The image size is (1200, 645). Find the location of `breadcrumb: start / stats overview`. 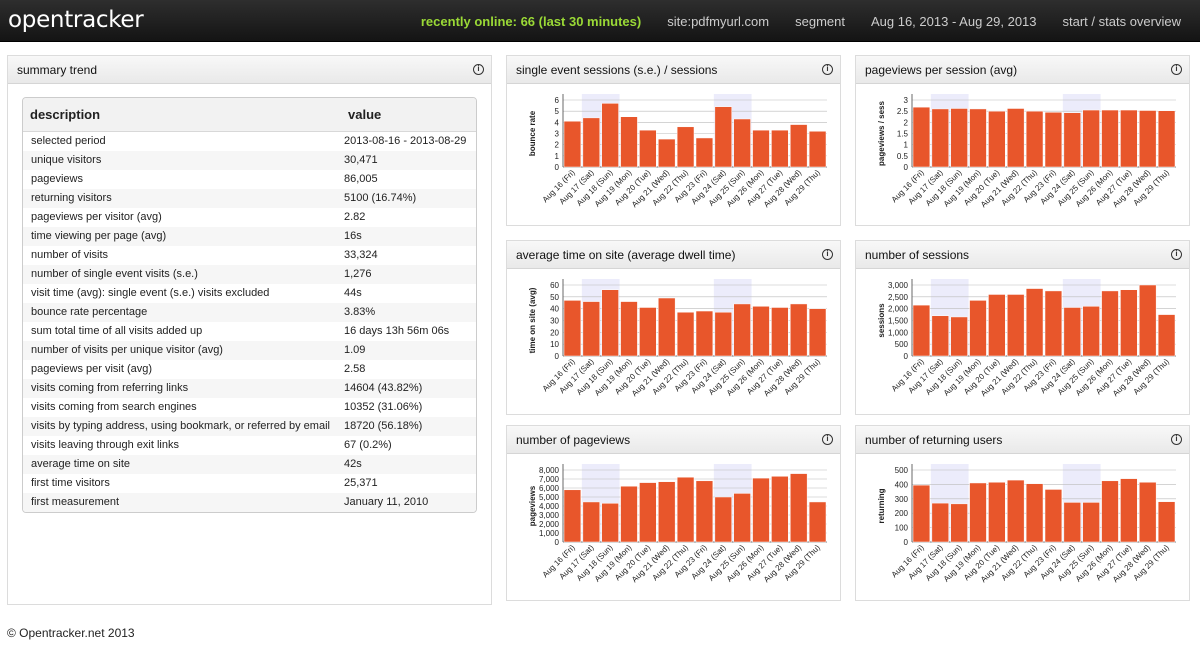

breadcrumb: start / stats overview is located at coordinates (1122, 21).